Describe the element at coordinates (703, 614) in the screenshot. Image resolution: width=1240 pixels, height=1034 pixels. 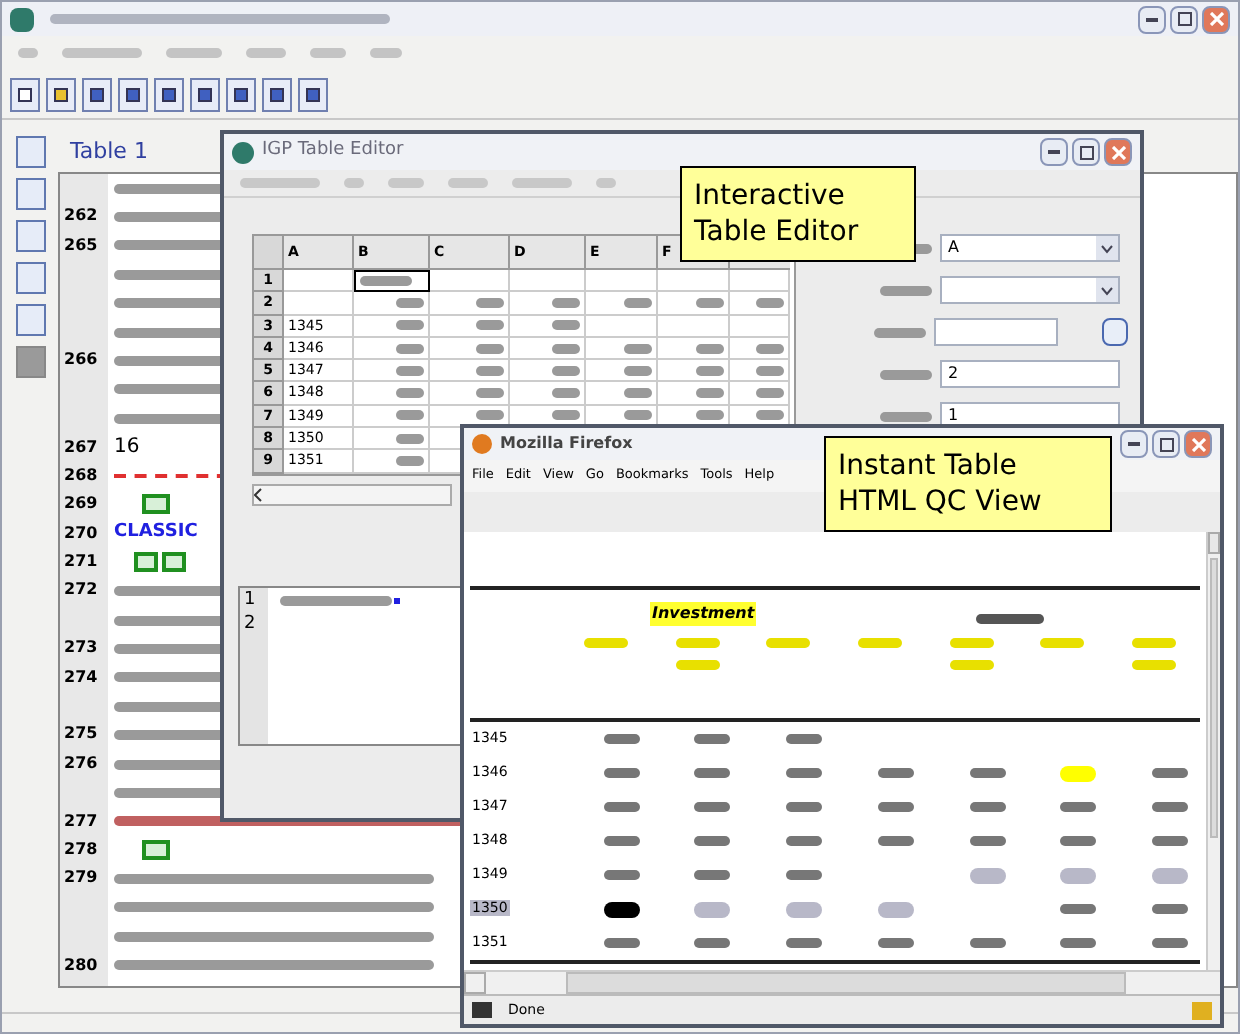
I see `group-header: Investment` at that location.